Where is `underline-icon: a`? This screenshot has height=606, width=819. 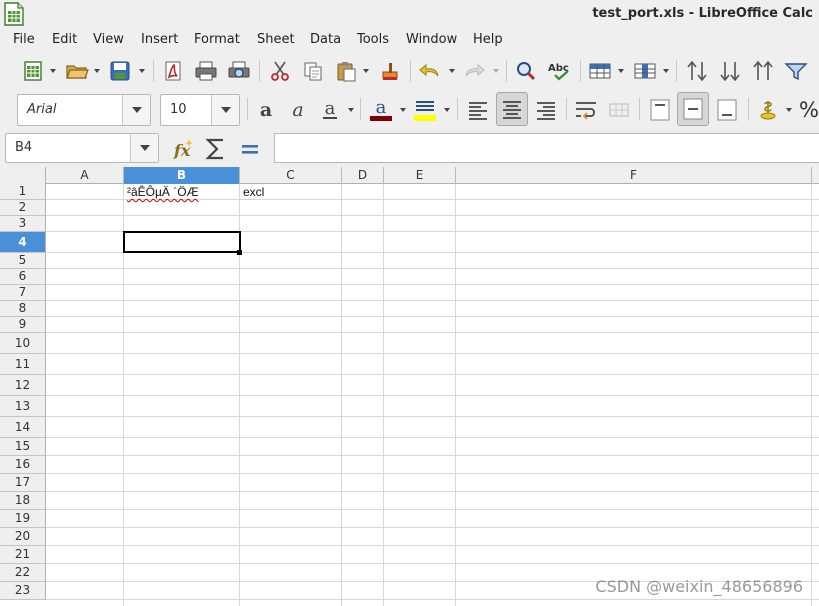 underline-icon: a is located at coordinates (330, 110).